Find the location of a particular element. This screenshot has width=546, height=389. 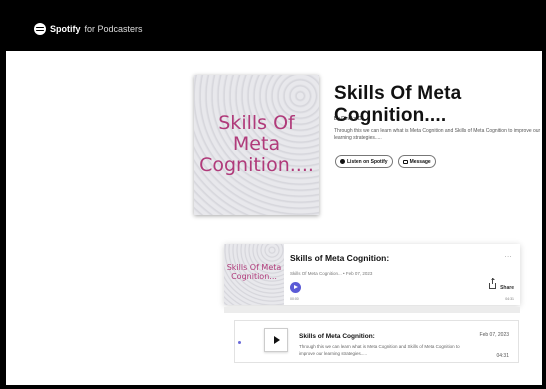

spotify-logo: Spotify for Podcasters is located at coordinates (88, 29).